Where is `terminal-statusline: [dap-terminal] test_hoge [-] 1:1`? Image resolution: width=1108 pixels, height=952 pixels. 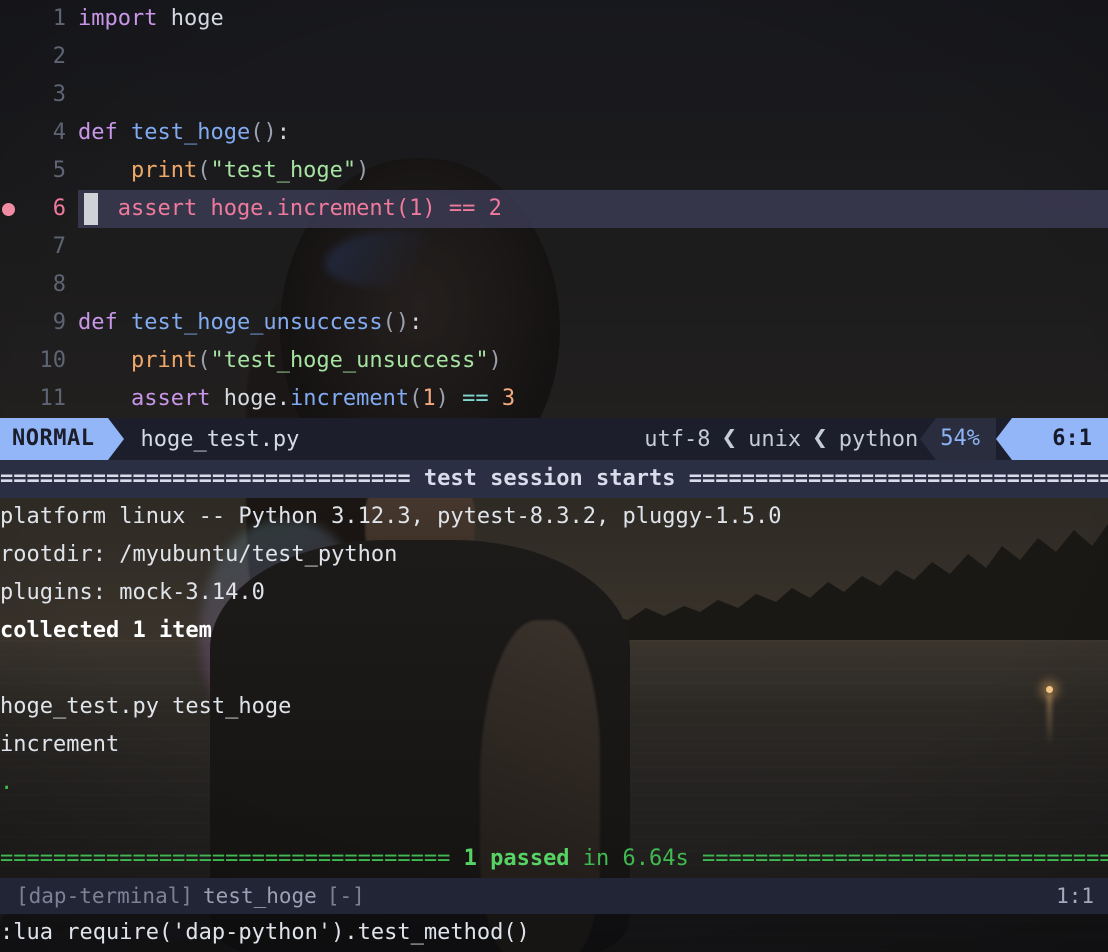 terminal-statusline: [dap-terminal] test_hoge [-] 1:1 is located at coordinates (554, 896).